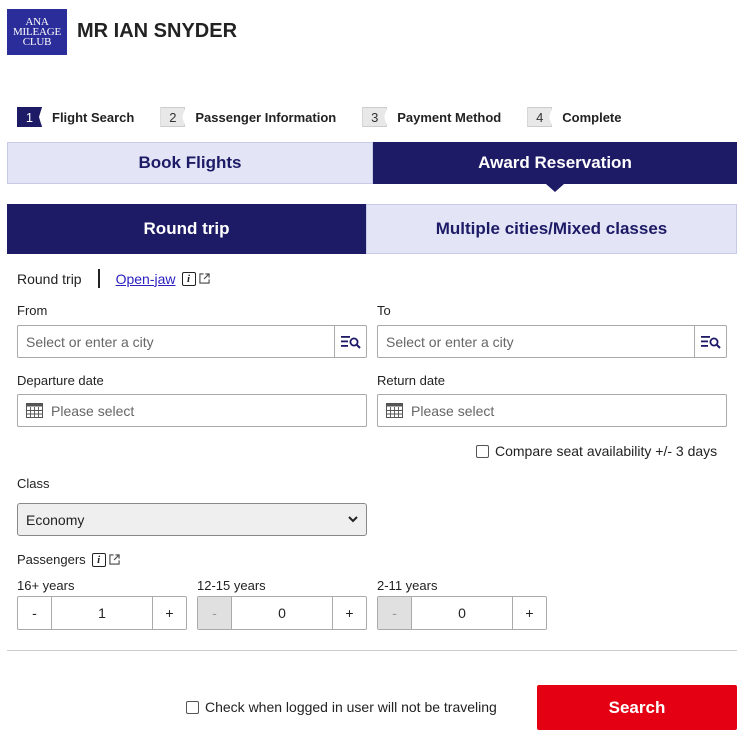 The image size is (745, 739). Describe the element at coordinates (157, 31) in the screenshot. I see `user-name: MR IAN SNYDER` at that location.